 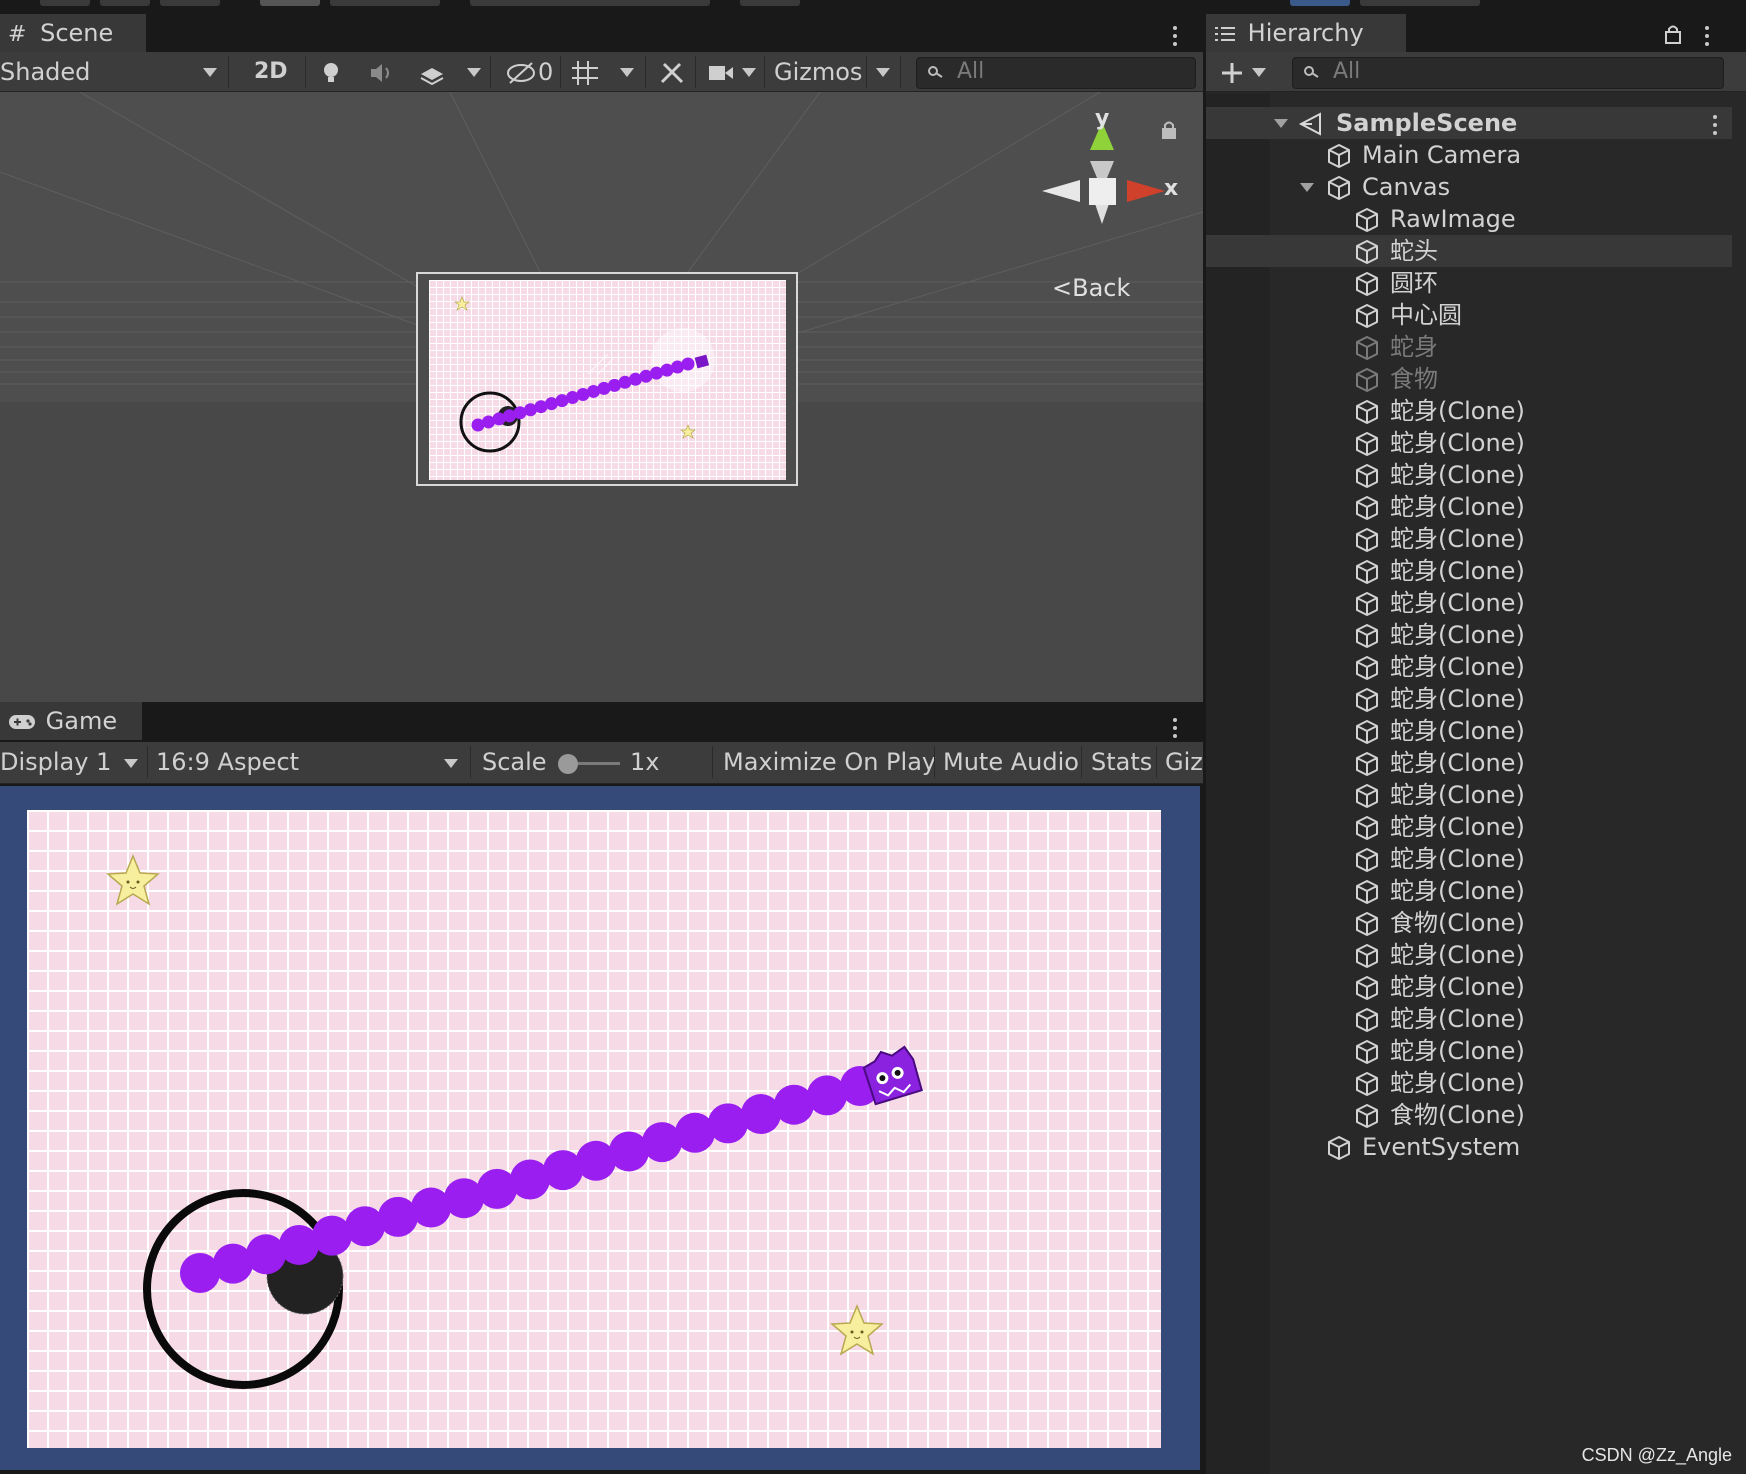 I want to click on scene-tab-label: Scene, so click(x=77, y=33).